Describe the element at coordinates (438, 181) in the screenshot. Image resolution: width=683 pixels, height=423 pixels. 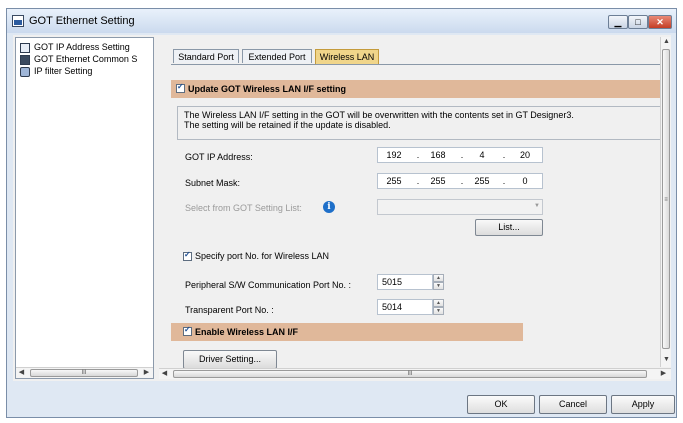
I see `mask-octet-2: 255` at that location.